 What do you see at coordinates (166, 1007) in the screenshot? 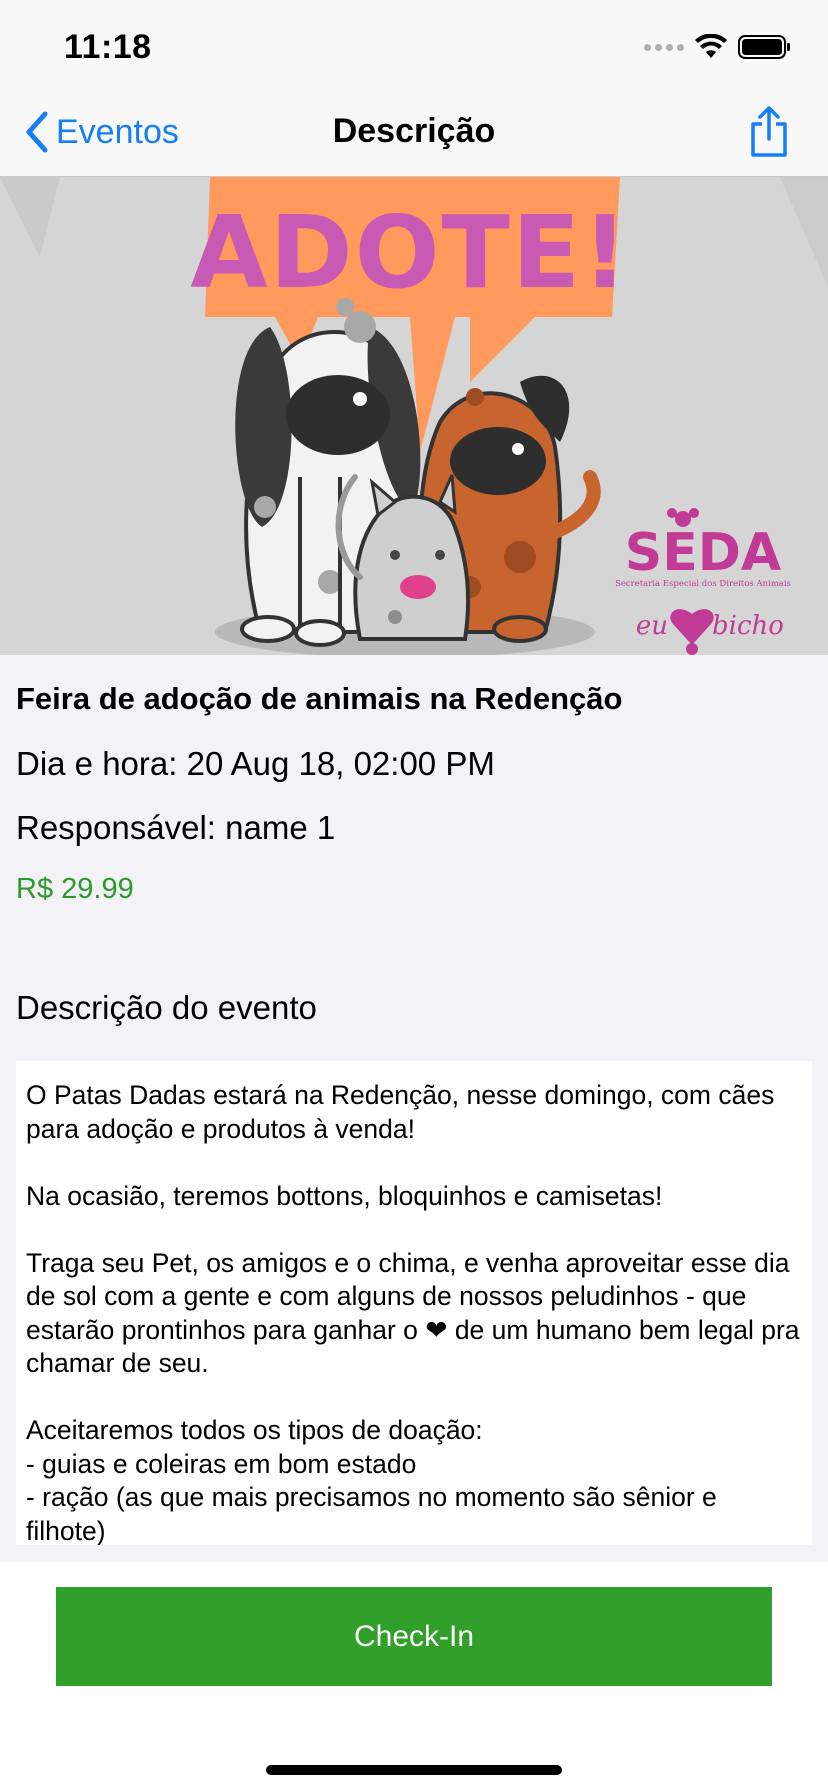
I see `description-heading: Descrição do evento` at bounding box center [166, 1007].